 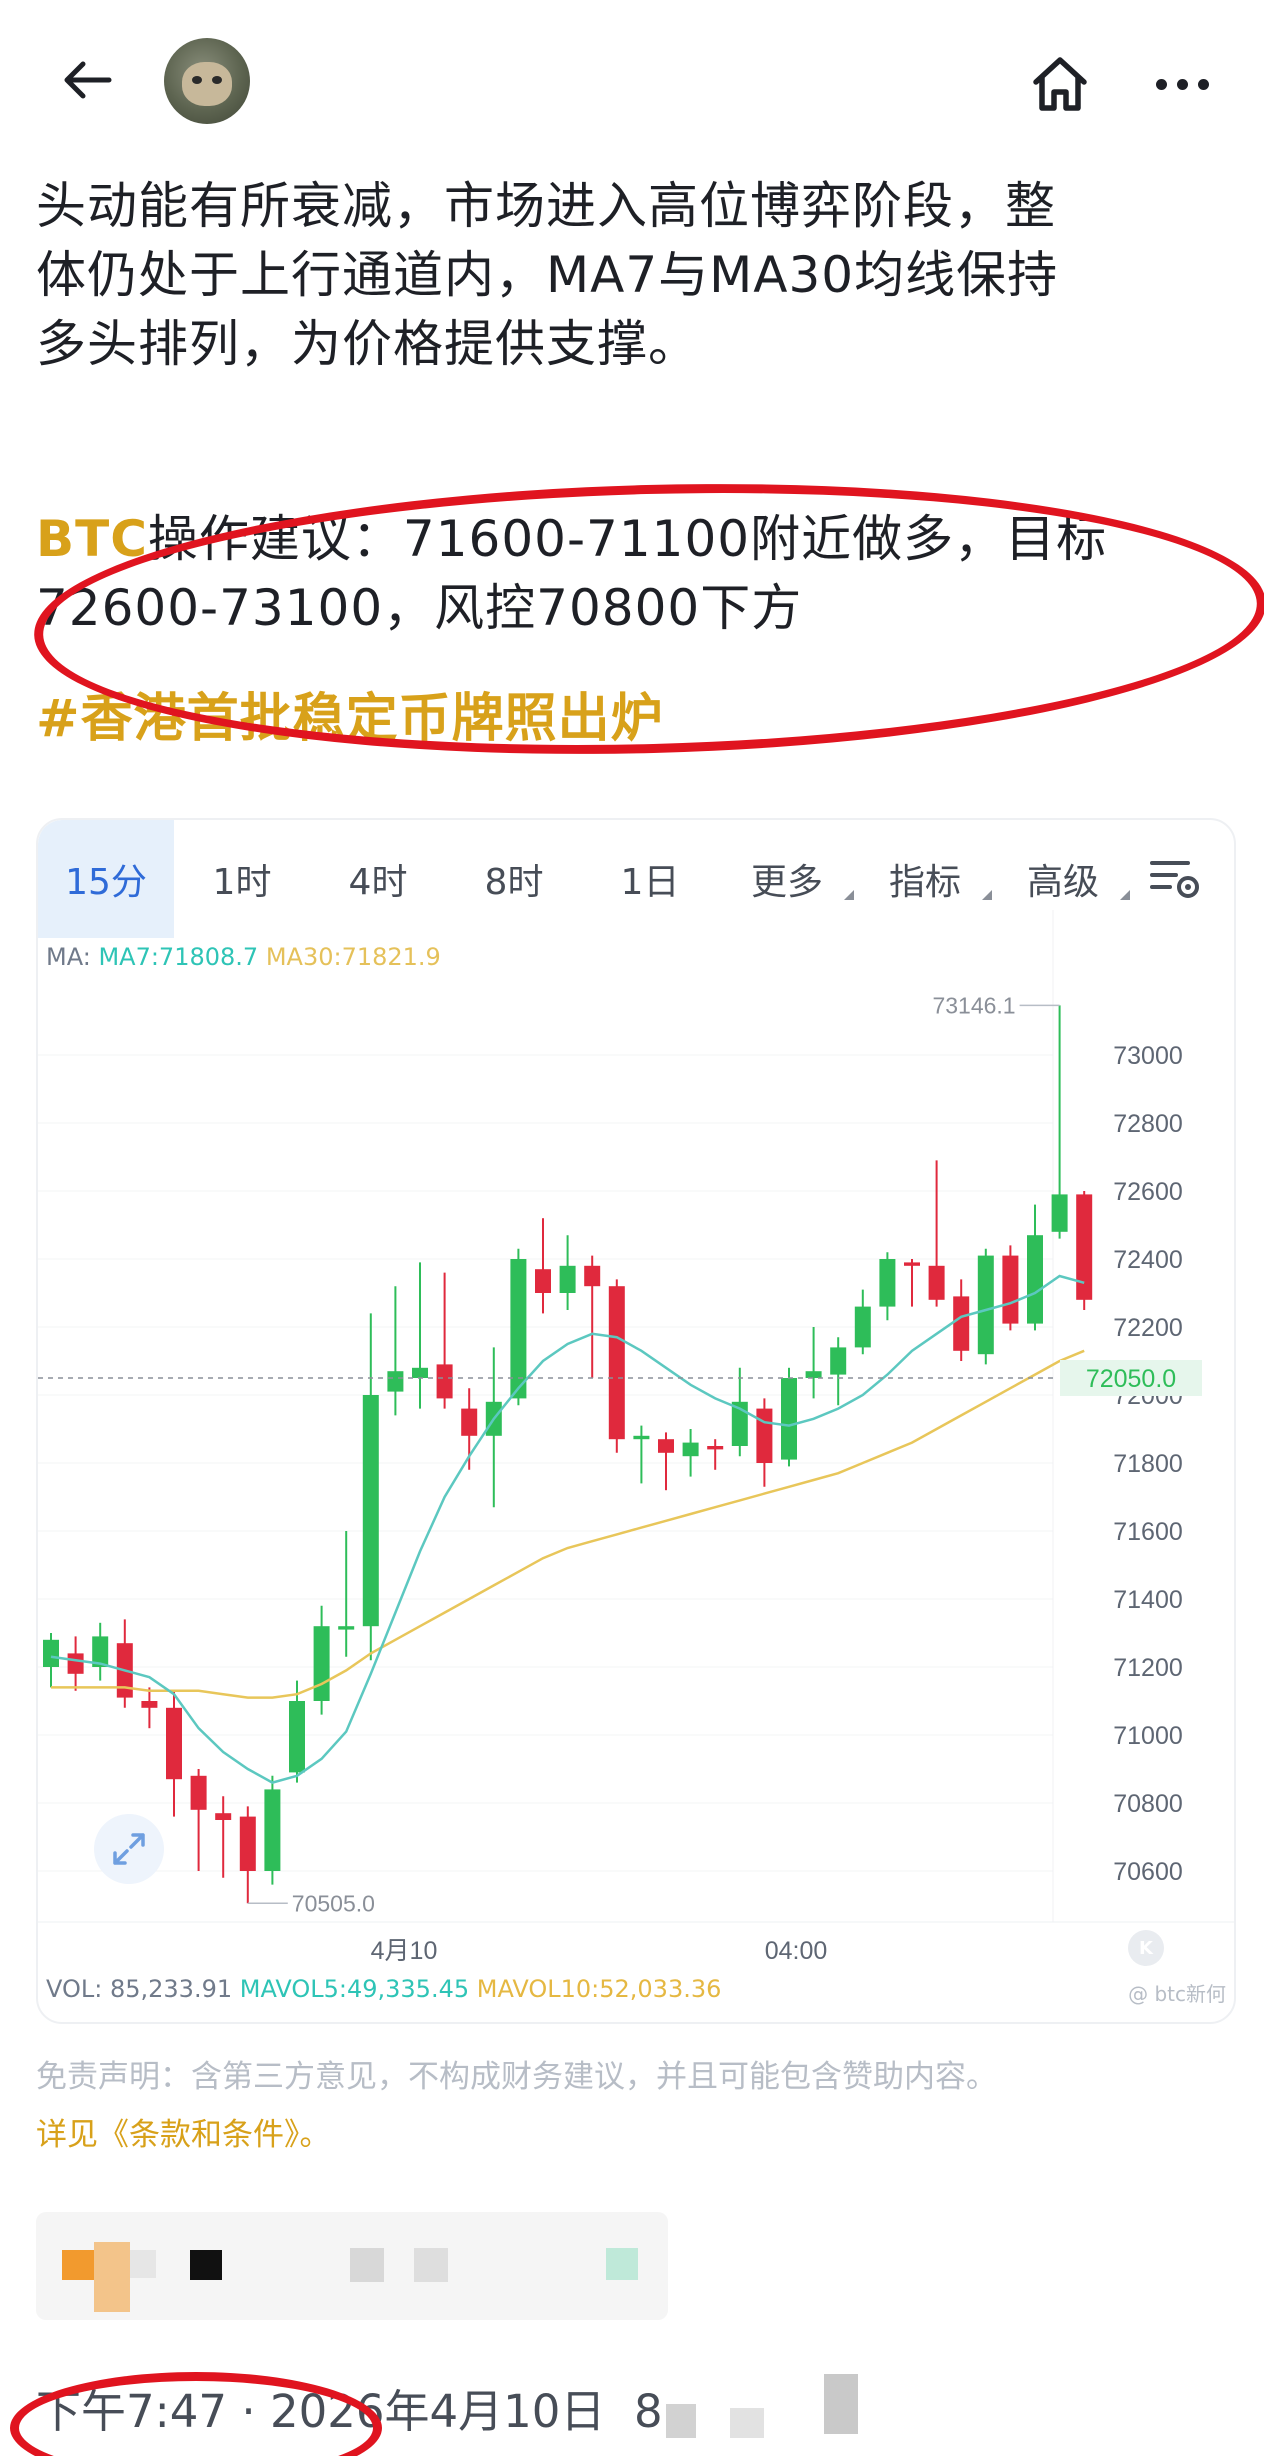 I want to click on y-tick-label: 72200, so click(x=1148, y=1328).